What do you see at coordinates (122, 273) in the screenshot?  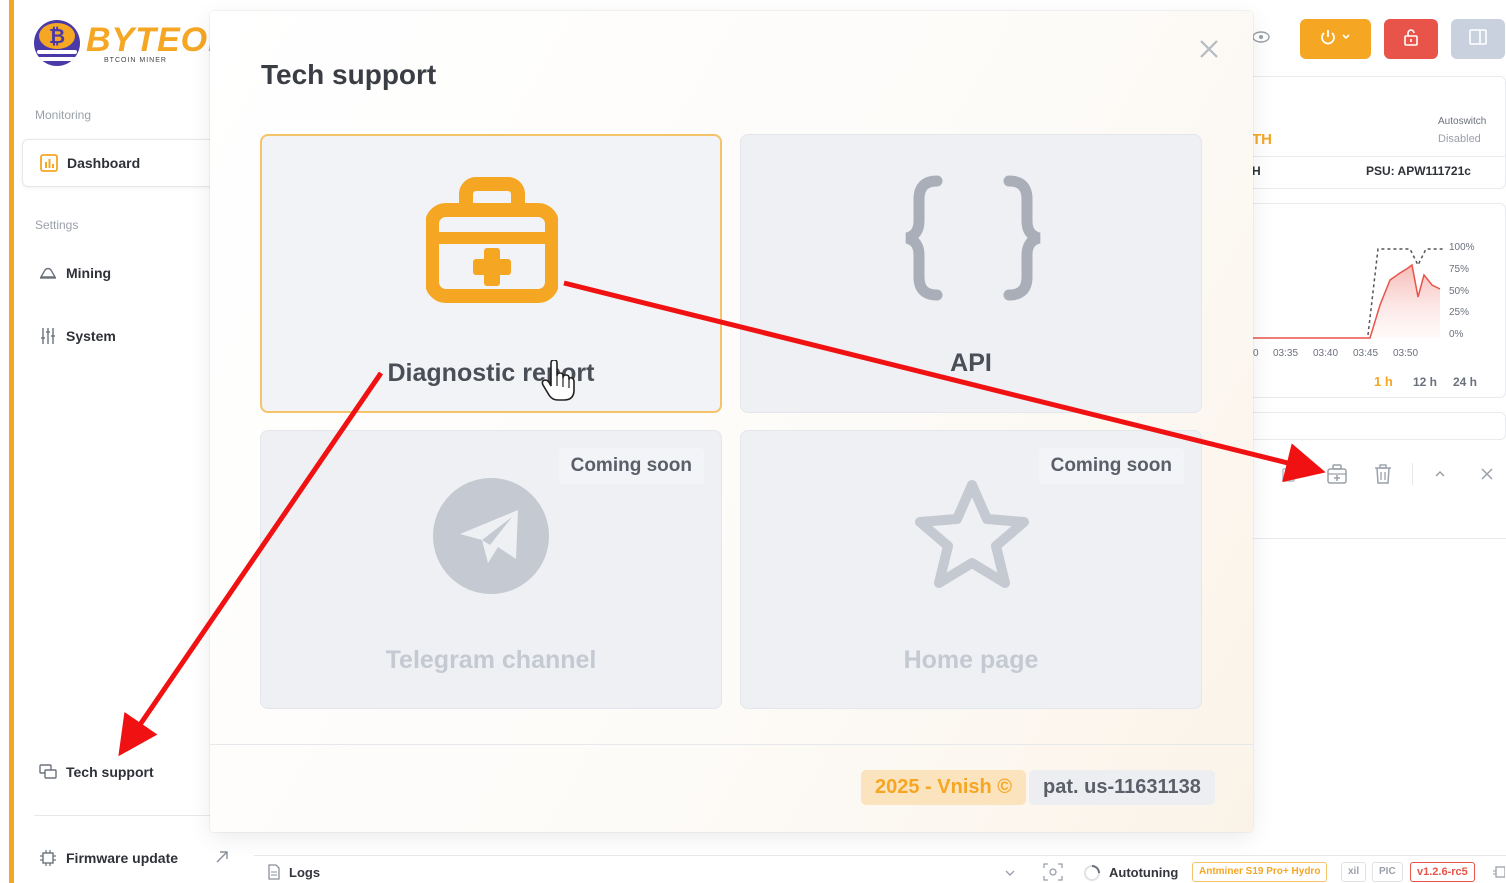 I see `sidebar-item-mining: Mining` at bounding box center [122, 273].